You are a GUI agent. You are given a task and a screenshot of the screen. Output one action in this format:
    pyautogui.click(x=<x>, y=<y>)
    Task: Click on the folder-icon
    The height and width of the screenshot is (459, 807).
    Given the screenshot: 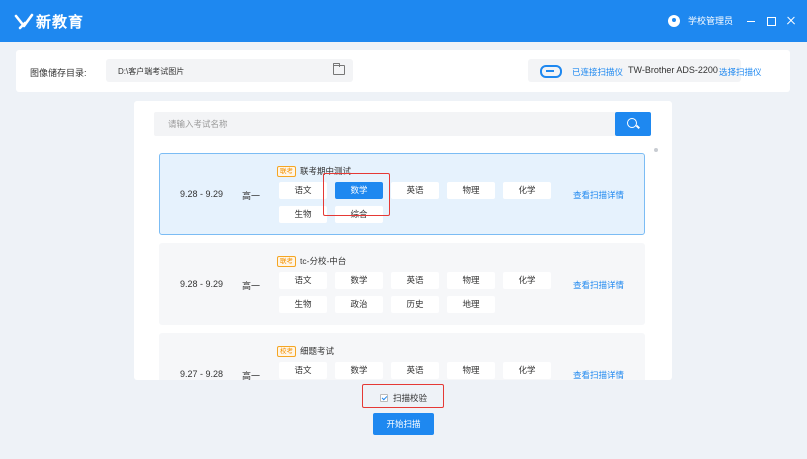 What is the action you would take?
    pyautogui.click(x=339, y=69)
    